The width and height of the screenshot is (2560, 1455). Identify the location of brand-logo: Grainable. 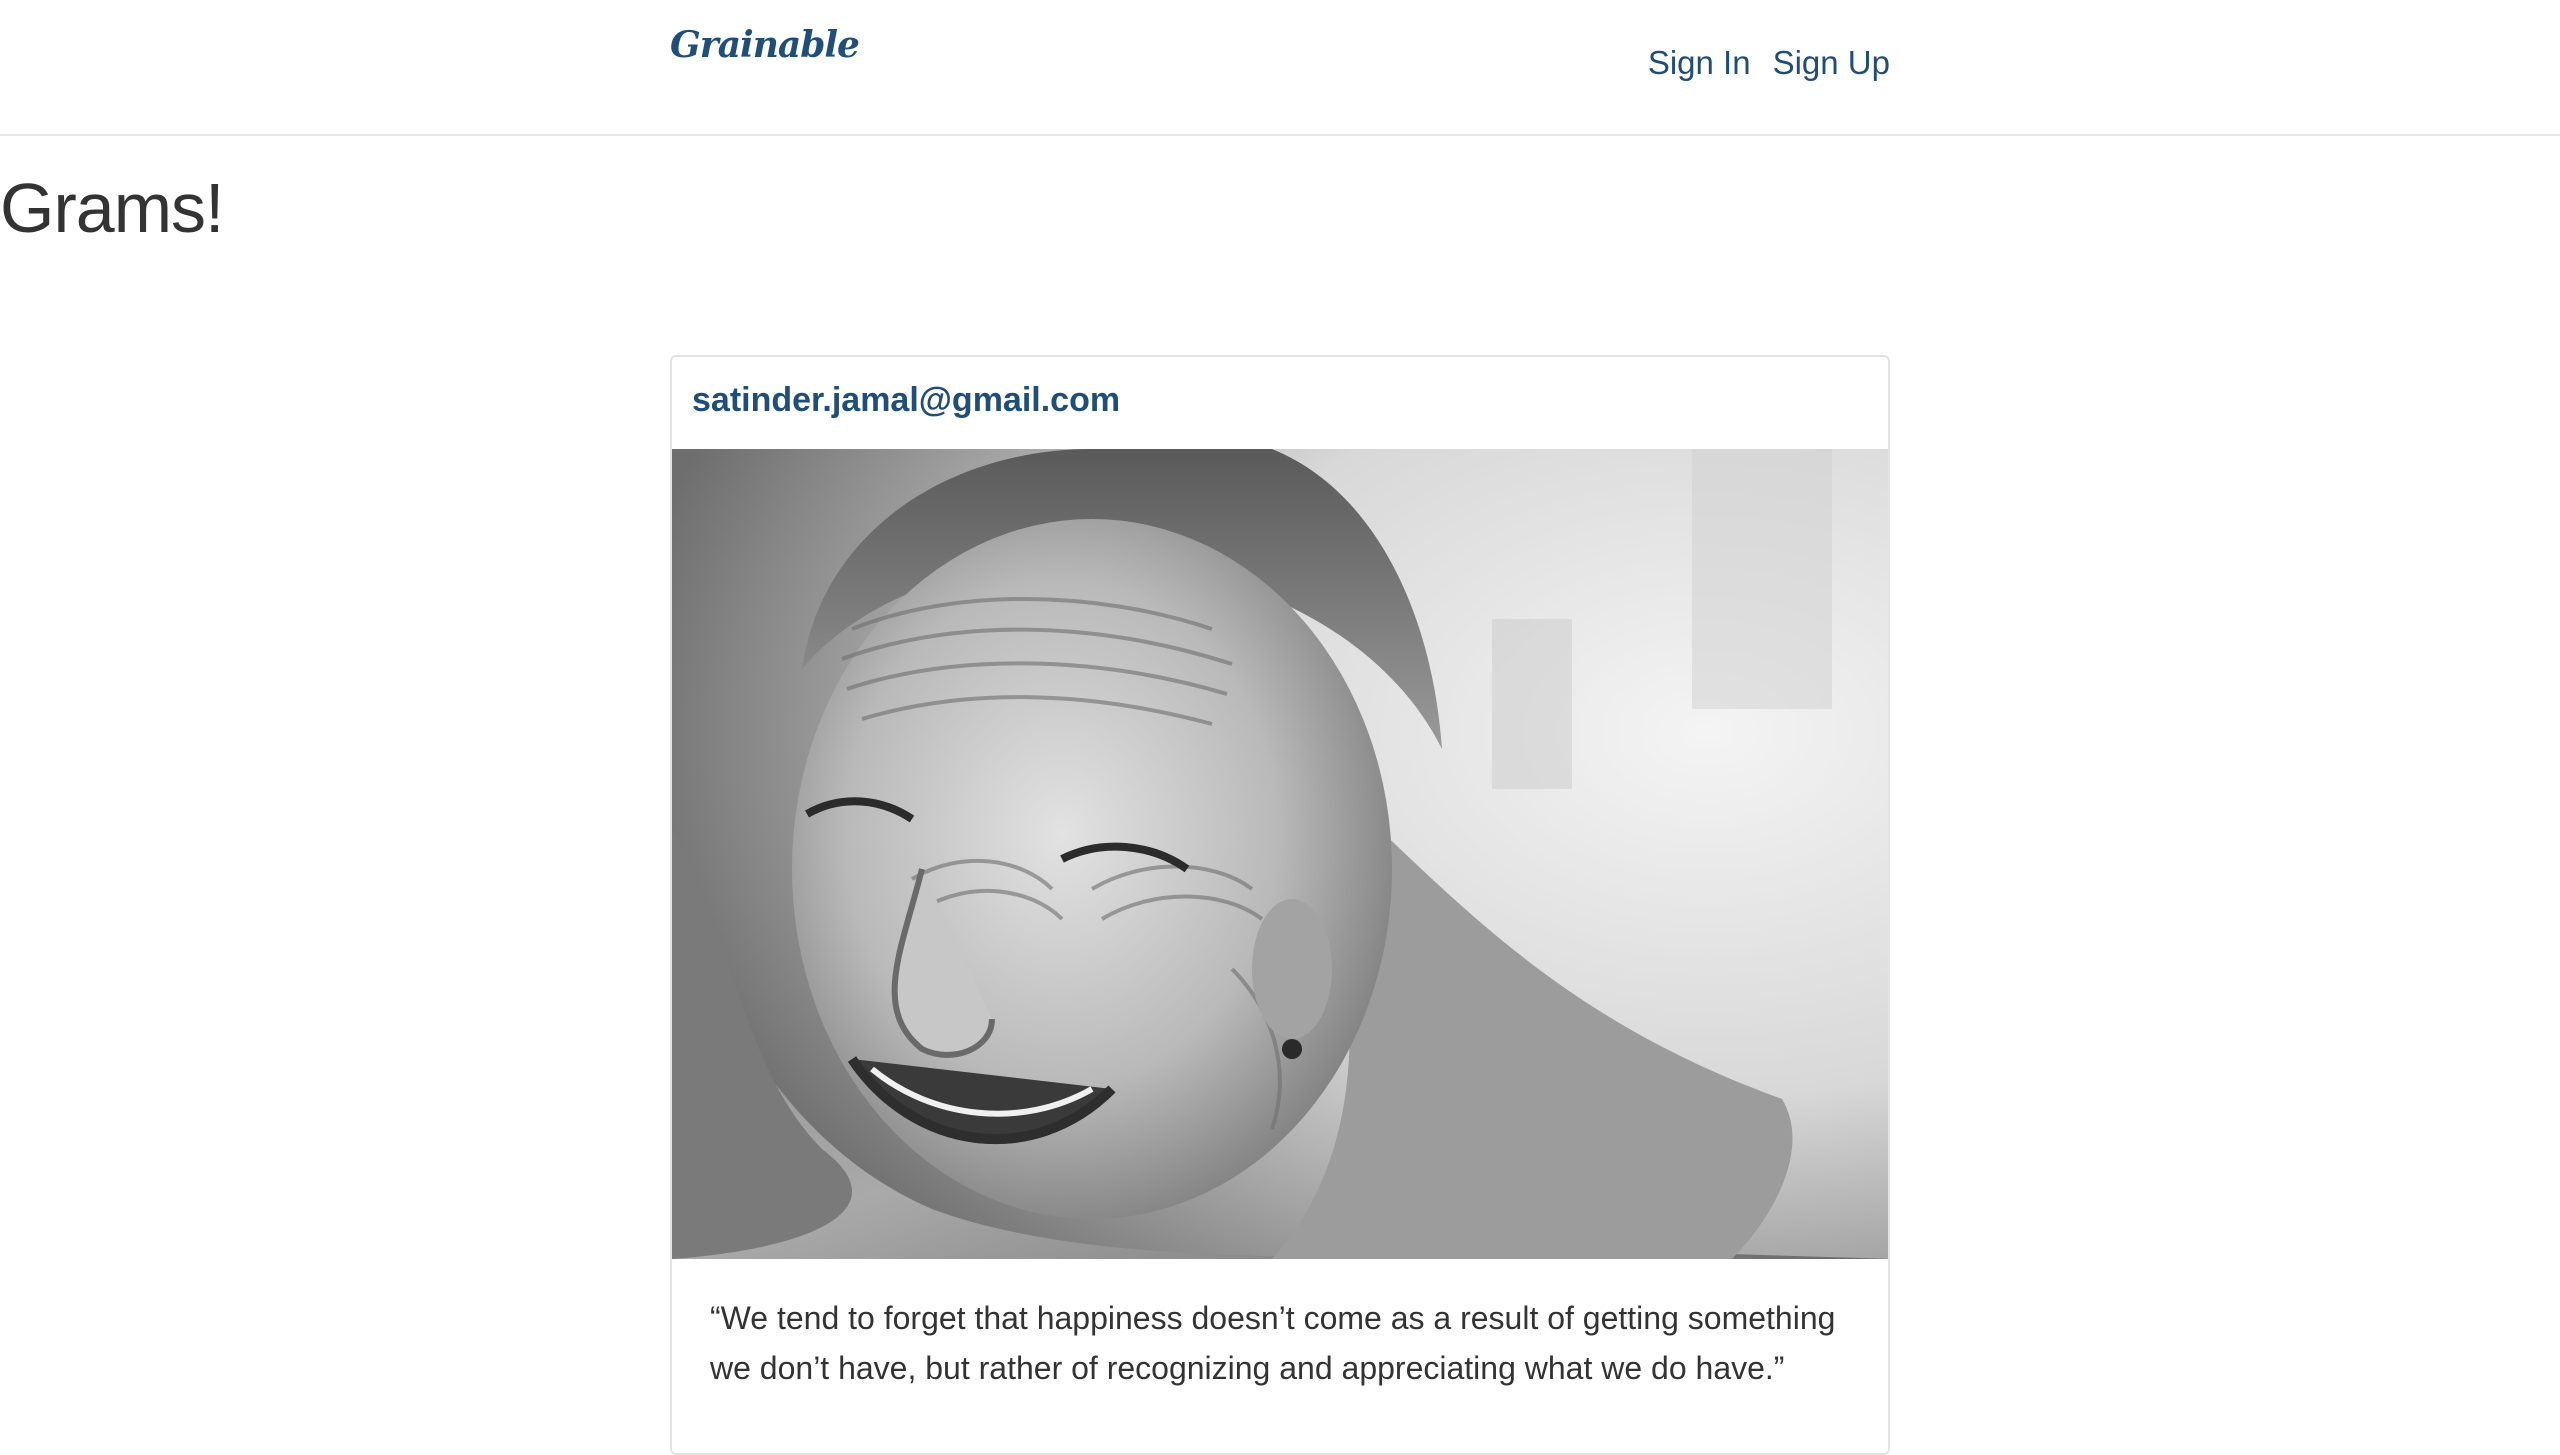
(765, 45).